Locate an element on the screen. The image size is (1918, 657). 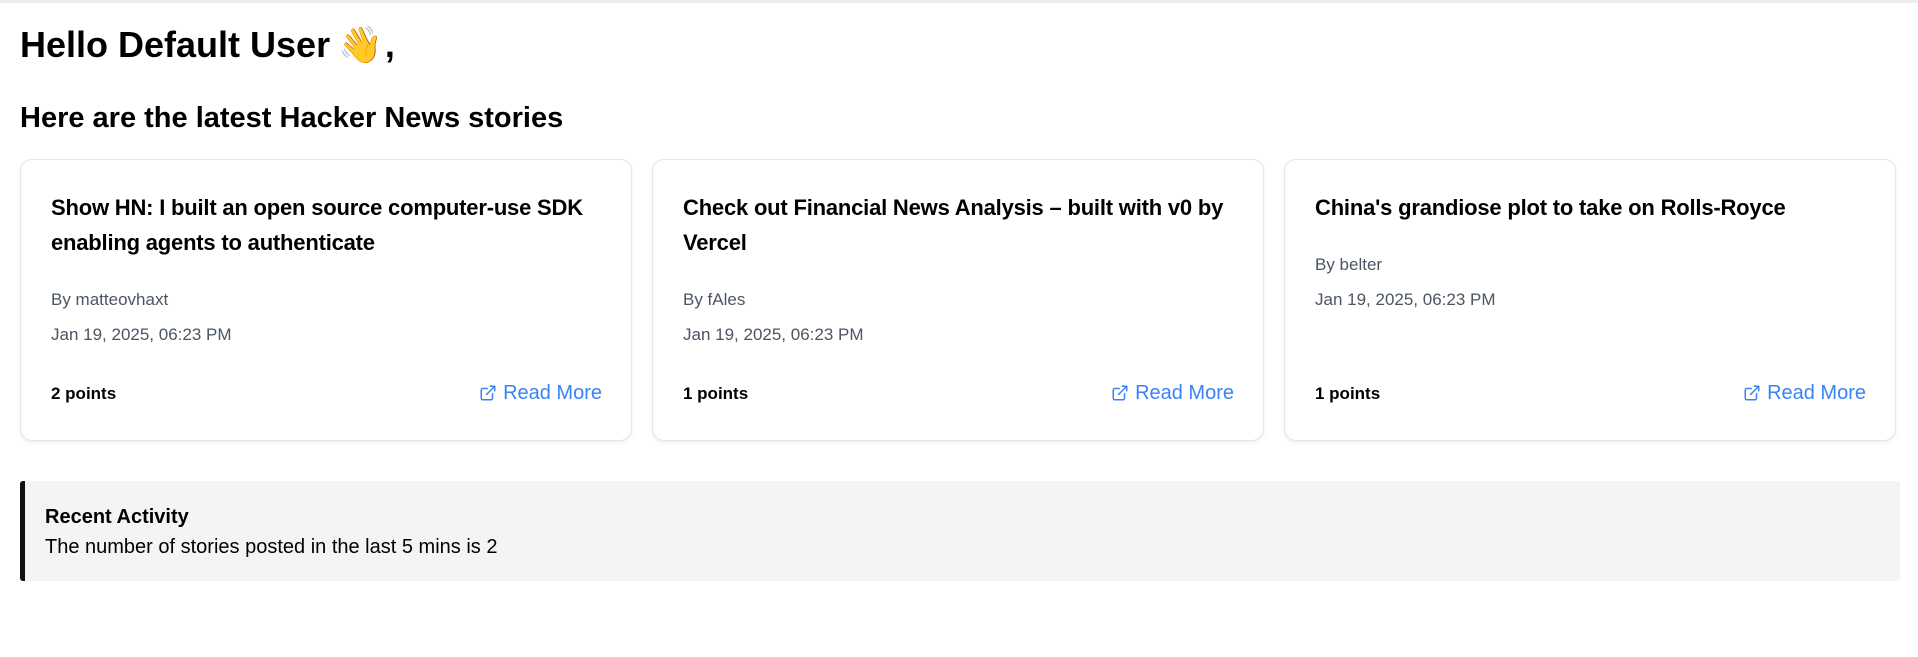
page-subtitle: Here are the latest Hacker News stories is located at coordinates (292, 118).